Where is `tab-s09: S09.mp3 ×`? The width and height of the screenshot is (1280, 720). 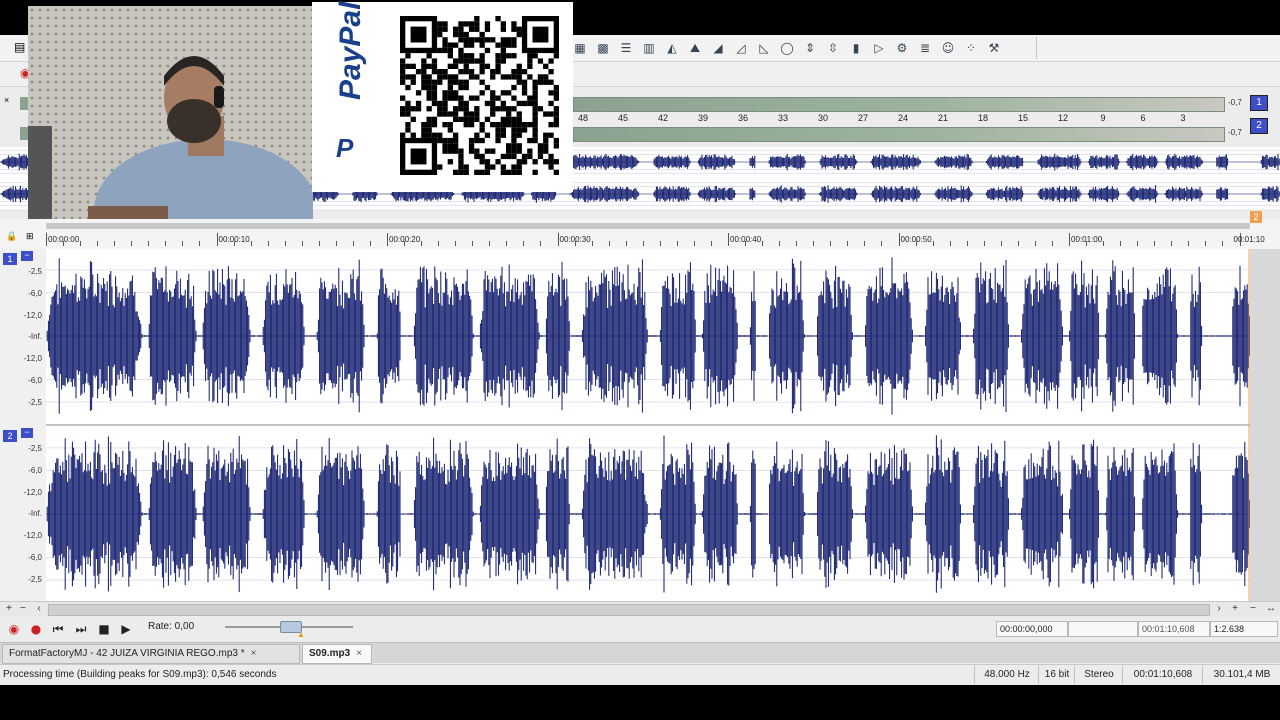 tab-s09: S09.mp3 × is located at coordinates (337, 654).